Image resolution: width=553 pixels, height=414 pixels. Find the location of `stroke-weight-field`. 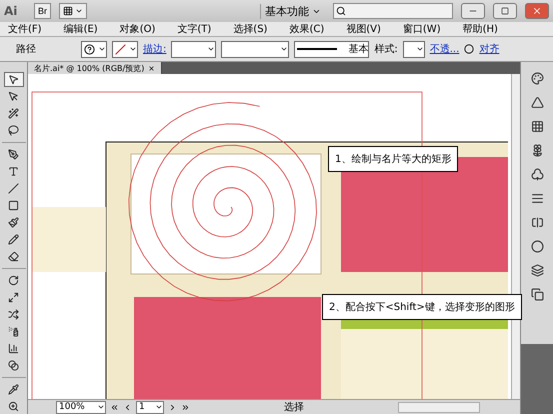

stroke-weight-field is located at coordinates (193, 49).